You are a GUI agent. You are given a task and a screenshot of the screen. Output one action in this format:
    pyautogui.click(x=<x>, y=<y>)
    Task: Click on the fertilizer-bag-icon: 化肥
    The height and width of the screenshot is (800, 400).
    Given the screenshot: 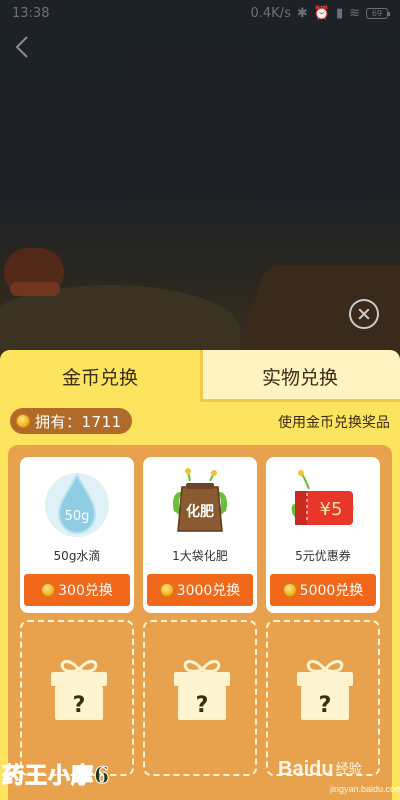 What is the action you would take?
    pyautogui.click(x=200, y=500)
    